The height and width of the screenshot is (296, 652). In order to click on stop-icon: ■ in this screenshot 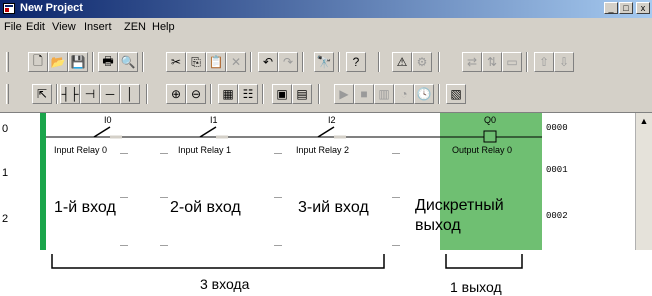, I will do `click(364, 94)`.